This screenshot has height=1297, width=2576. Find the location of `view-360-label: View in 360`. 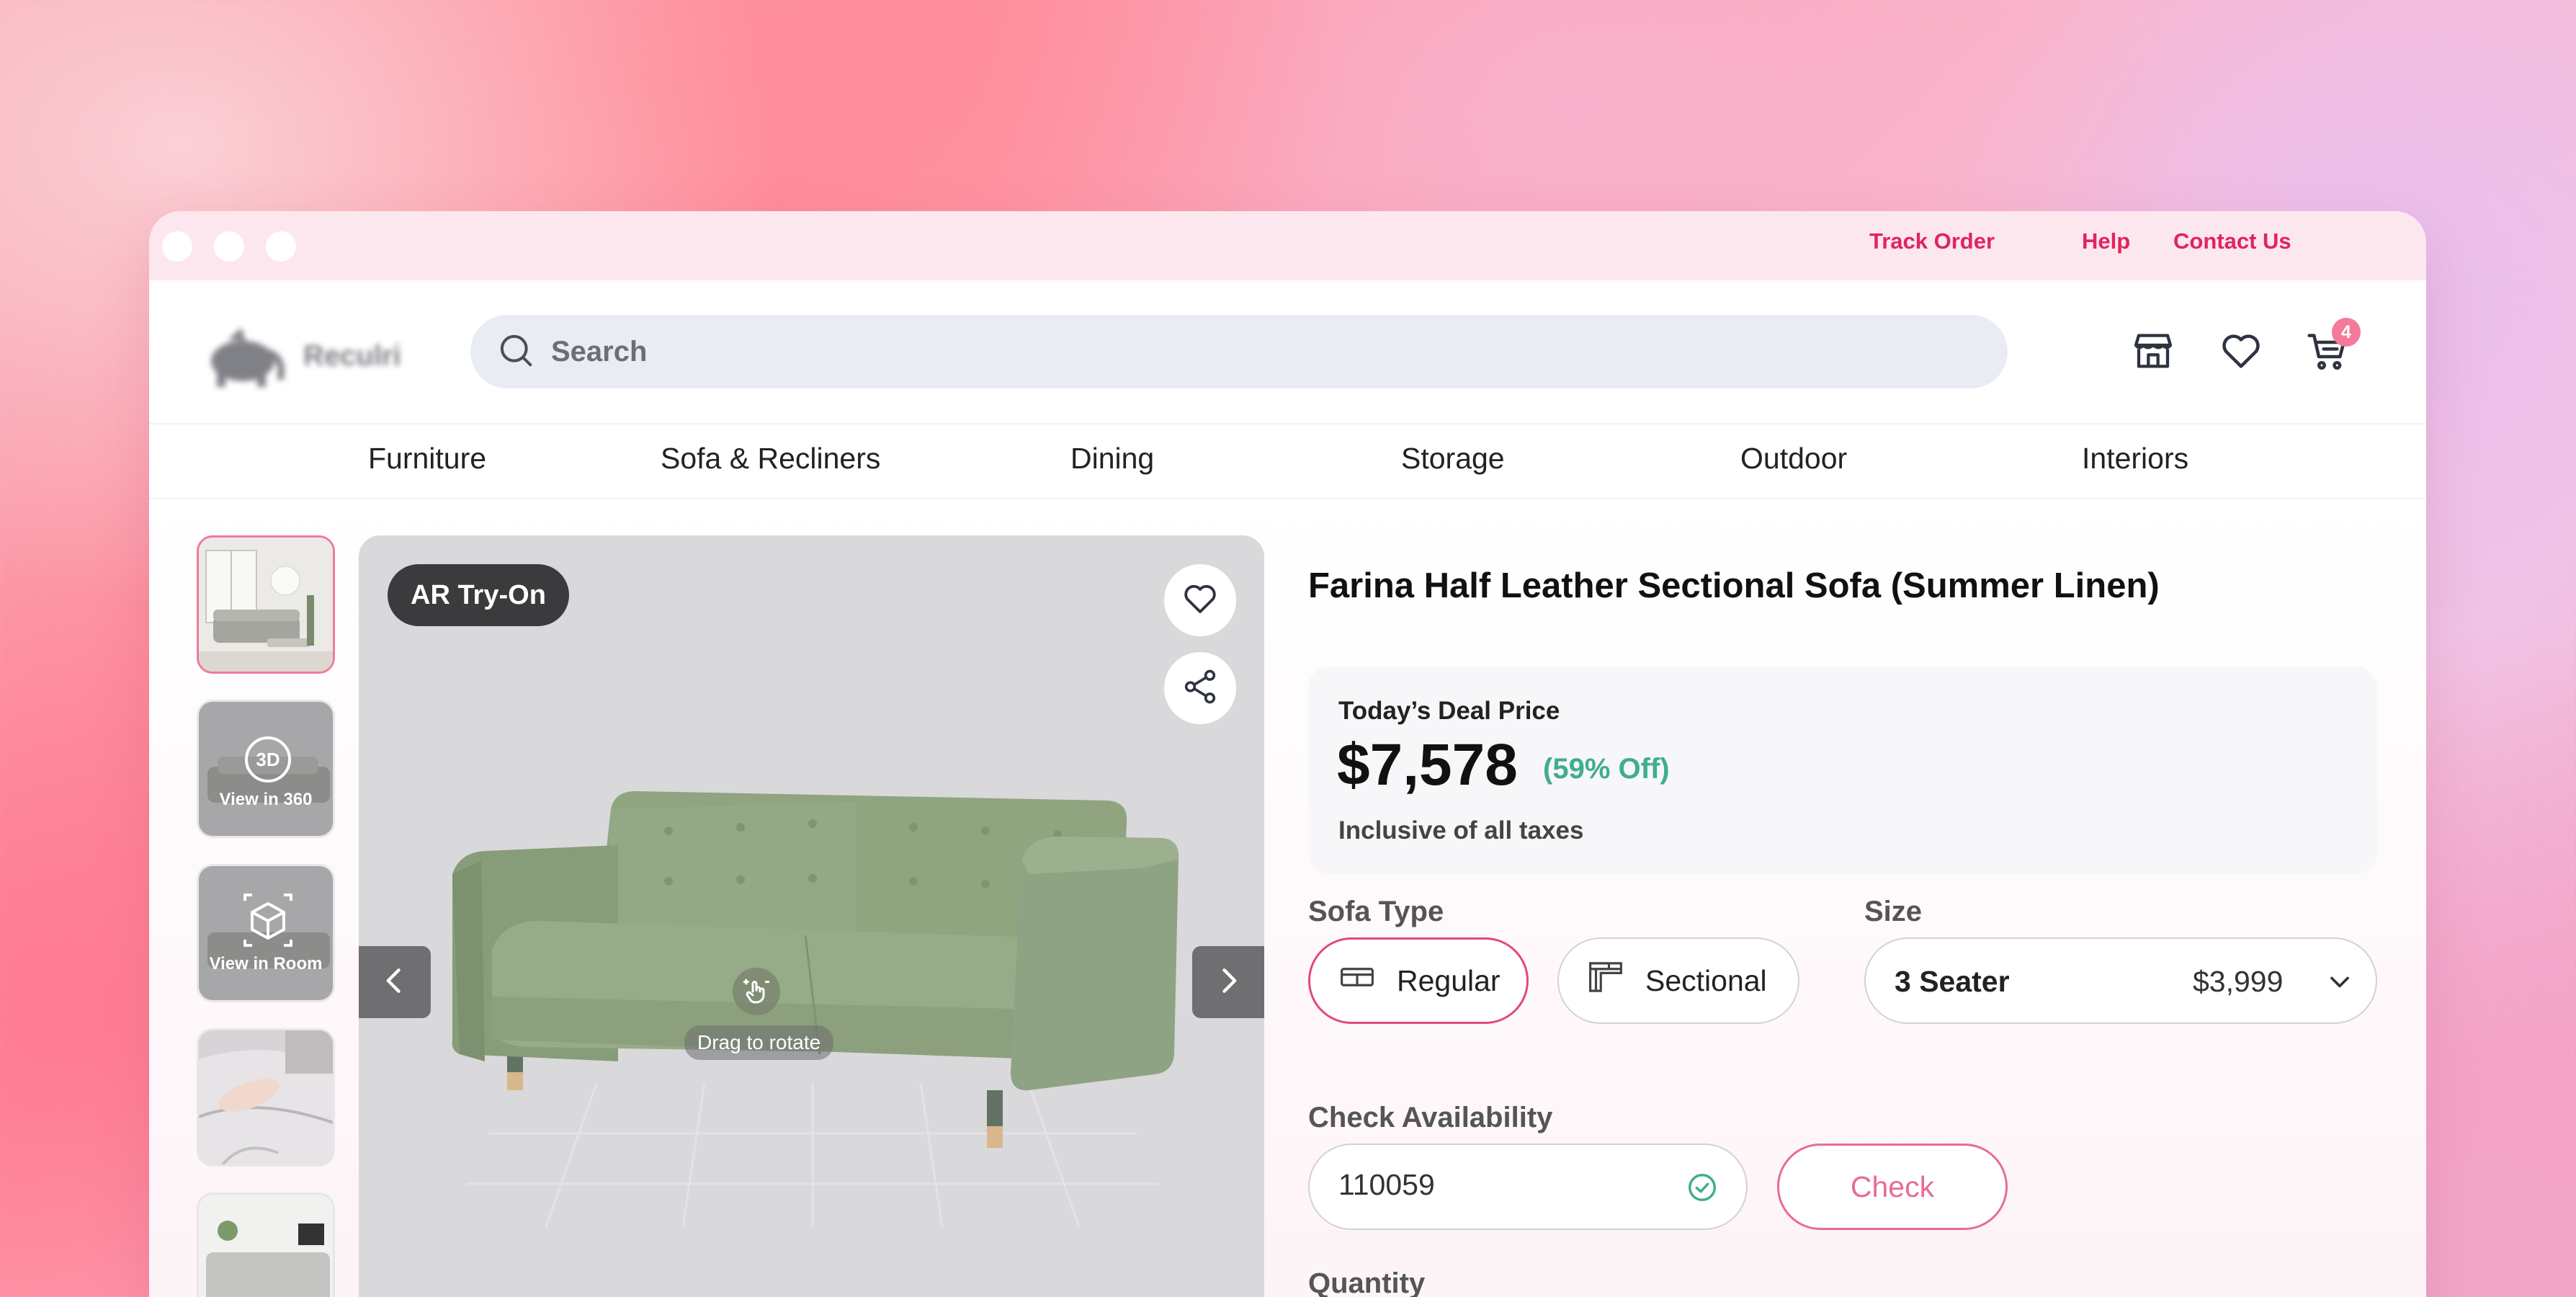

view-360-label: View in 360 is located at coordinates (266, 799).